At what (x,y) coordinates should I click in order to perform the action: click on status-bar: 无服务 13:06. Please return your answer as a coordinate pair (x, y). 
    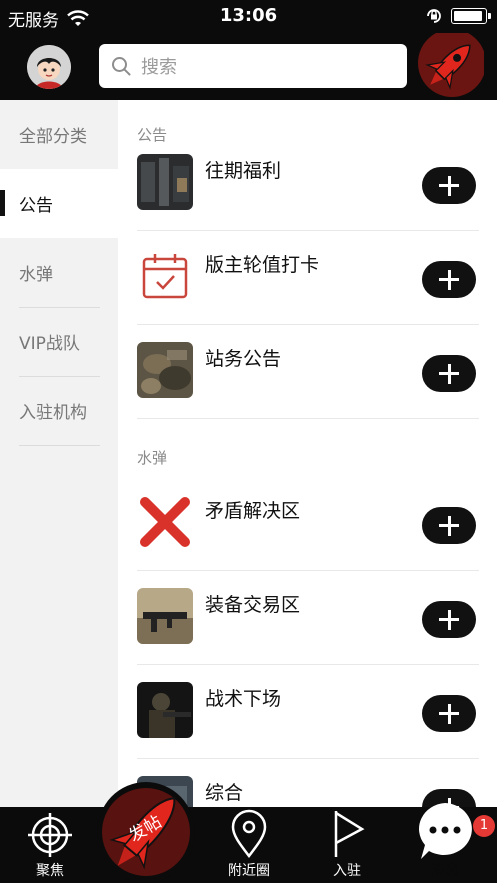
    Looking at the image, I should click on (248, 16).